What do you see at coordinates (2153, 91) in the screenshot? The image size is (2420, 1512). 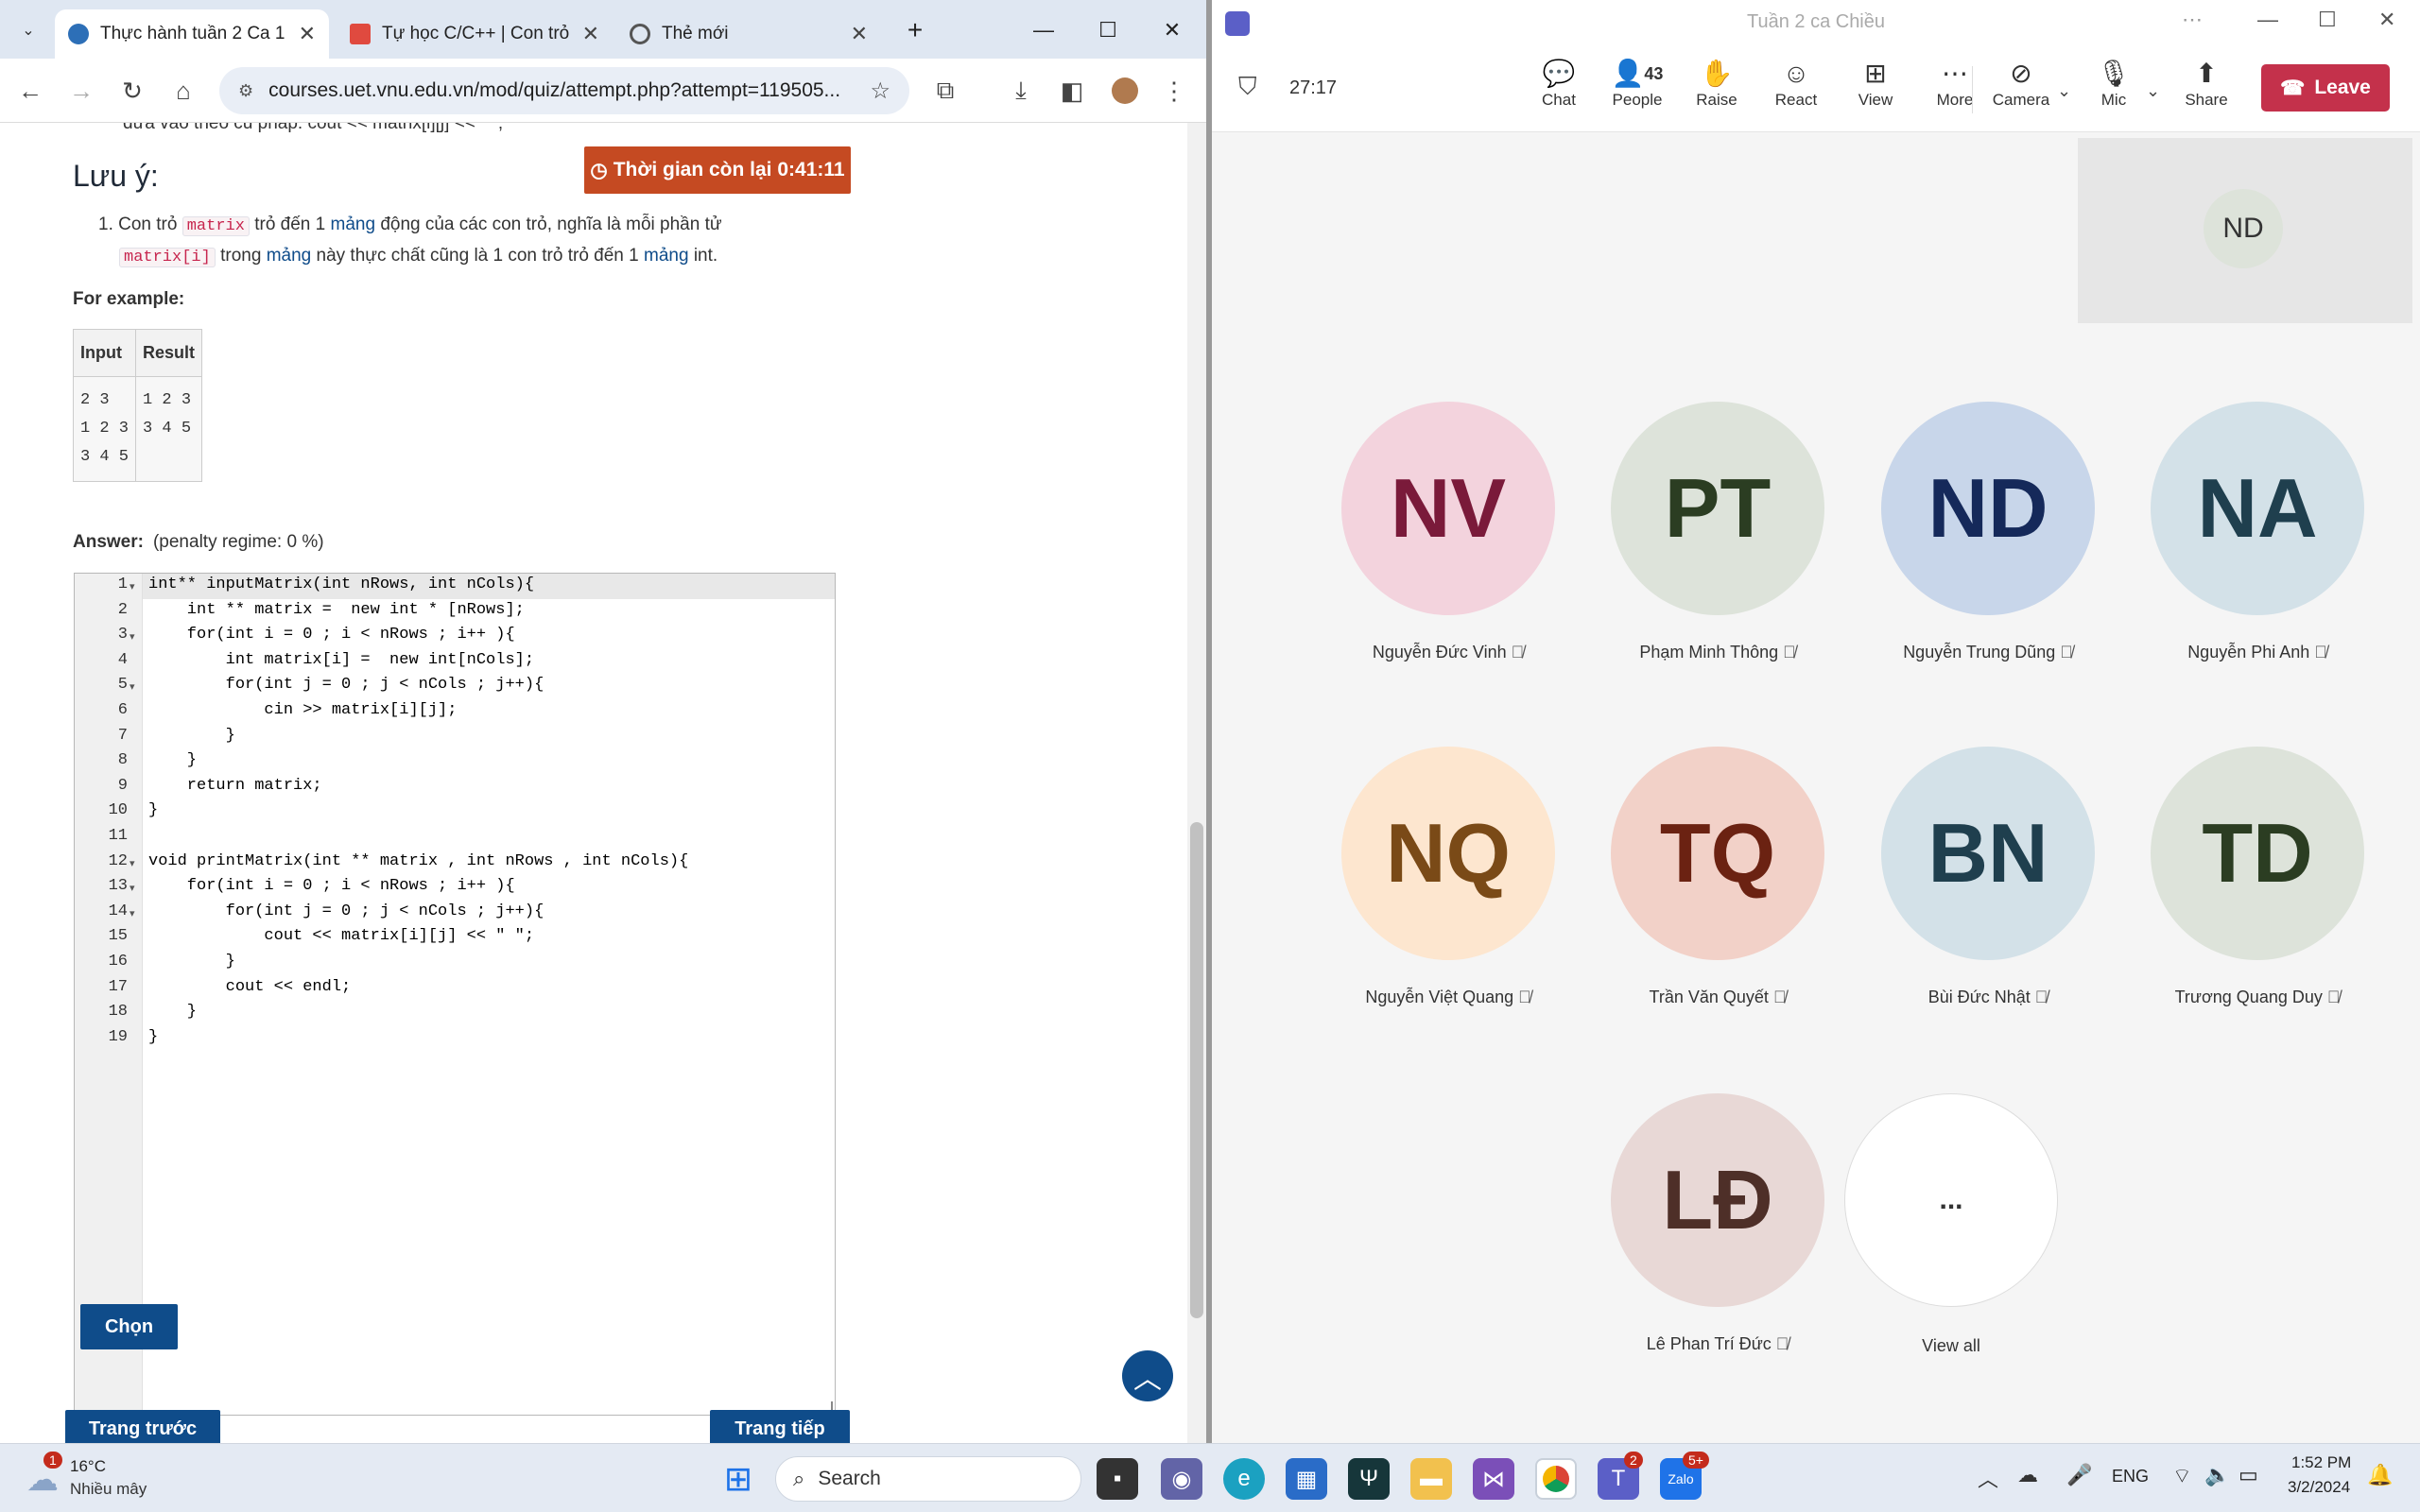 I see `mic-options-chevron-icon: ⌄` at bounding box center [2153, 91].